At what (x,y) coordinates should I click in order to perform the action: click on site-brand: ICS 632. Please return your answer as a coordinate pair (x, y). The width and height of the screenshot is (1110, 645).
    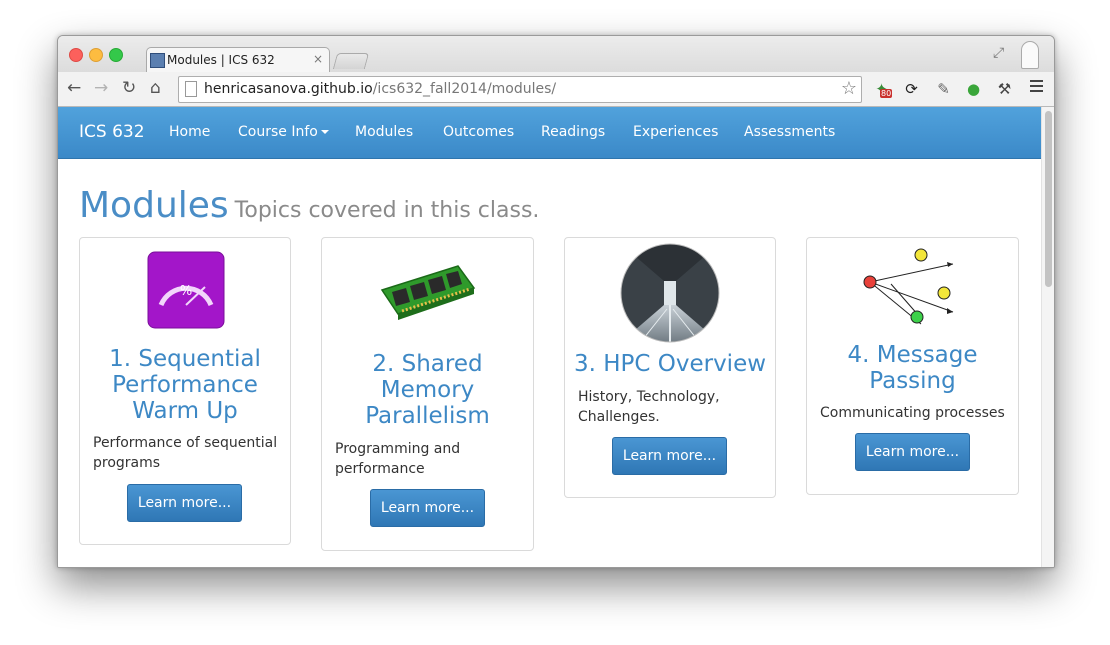
    Looking at the image, I should click on (112, 132).